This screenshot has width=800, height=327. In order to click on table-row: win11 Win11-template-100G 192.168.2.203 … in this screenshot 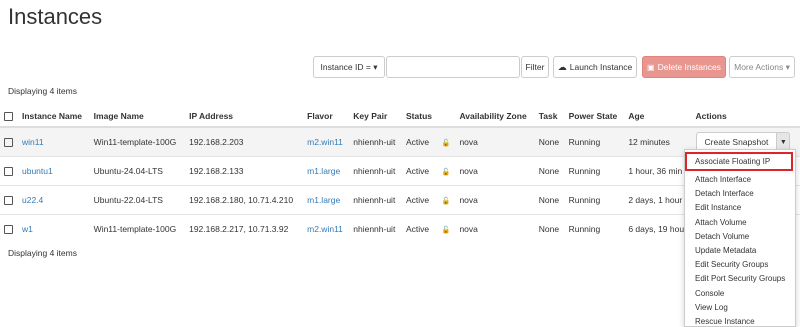, I will do `click(400, 141)`.